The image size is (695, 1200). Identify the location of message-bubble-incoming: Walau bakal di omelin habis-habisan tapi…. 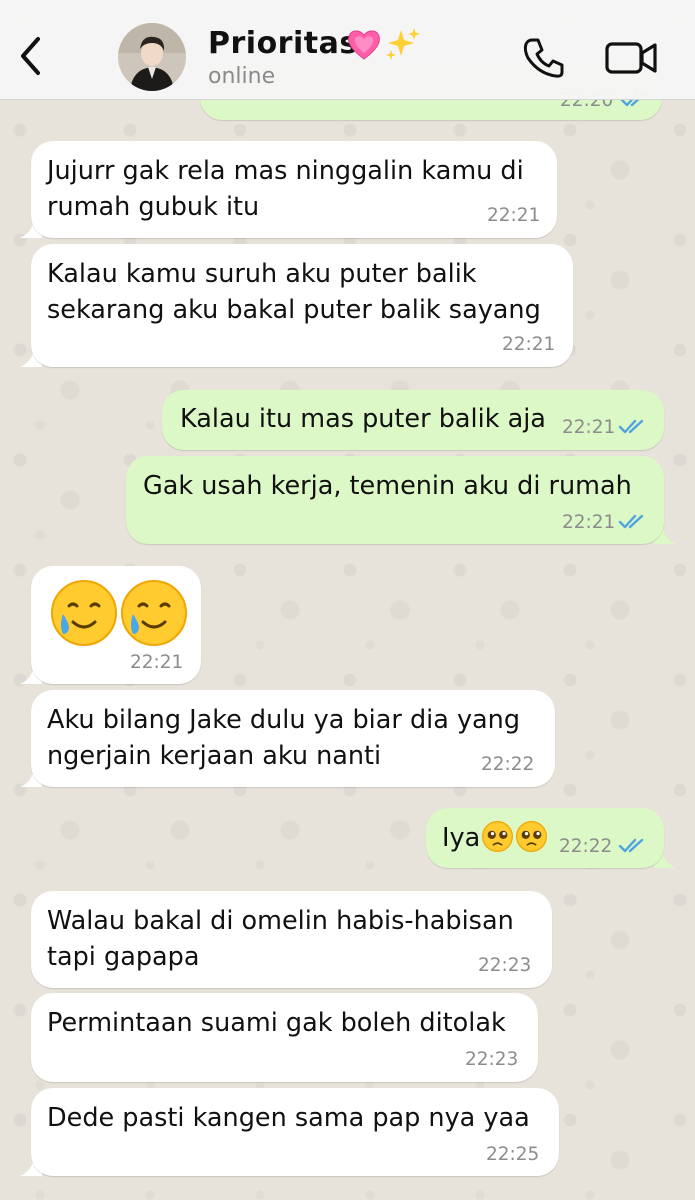
(291, 939).